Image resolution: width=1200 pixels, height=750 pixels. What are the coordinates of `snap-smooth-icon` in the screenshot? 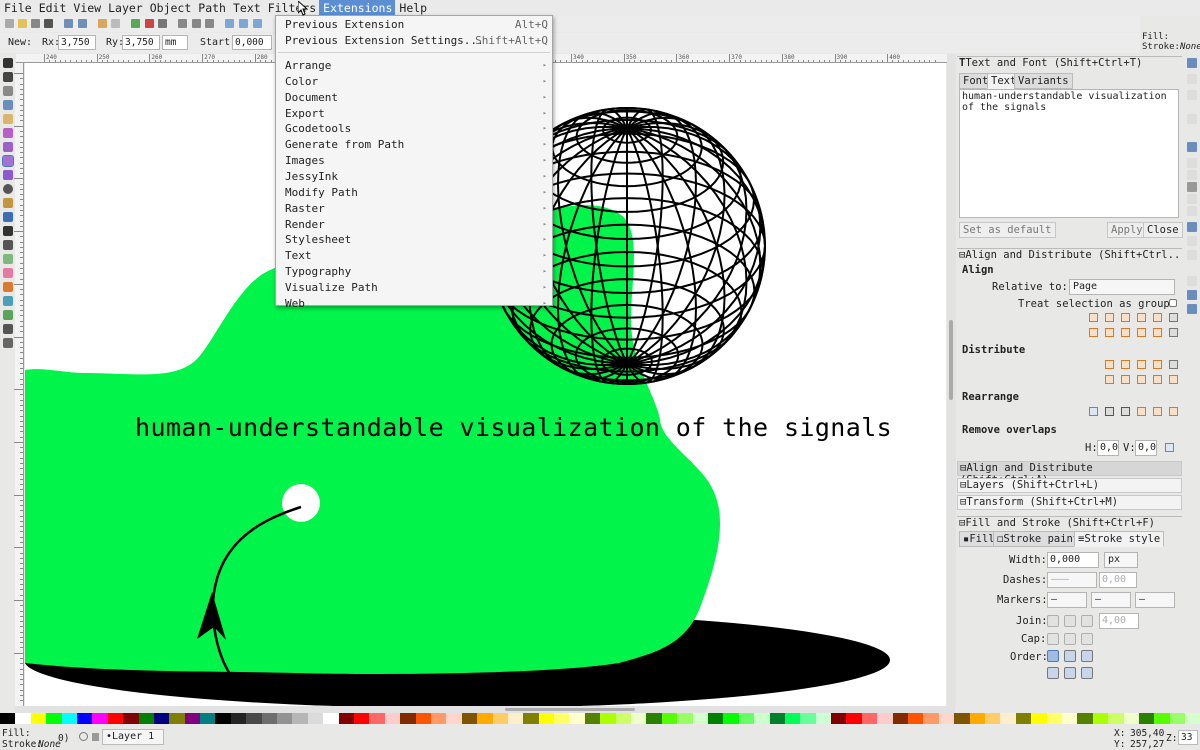 It's located at (1192, 199).